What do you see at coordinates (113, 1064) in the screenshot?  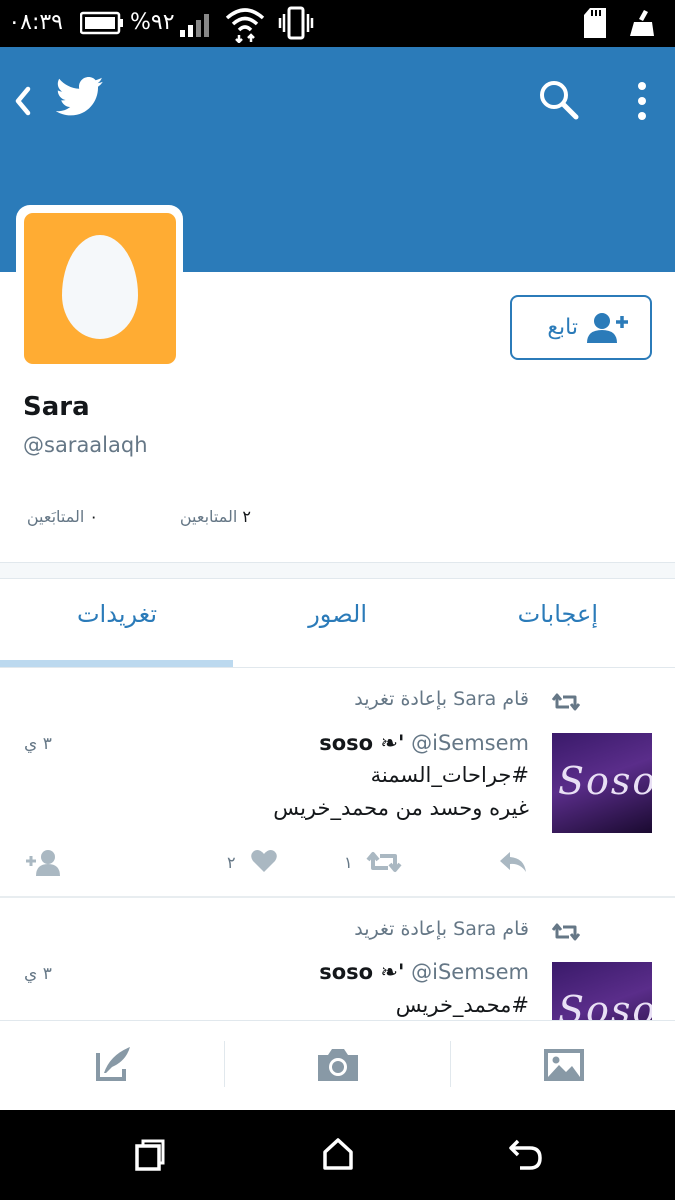 I see `compose-icon` at bounding box center [113, 1064].